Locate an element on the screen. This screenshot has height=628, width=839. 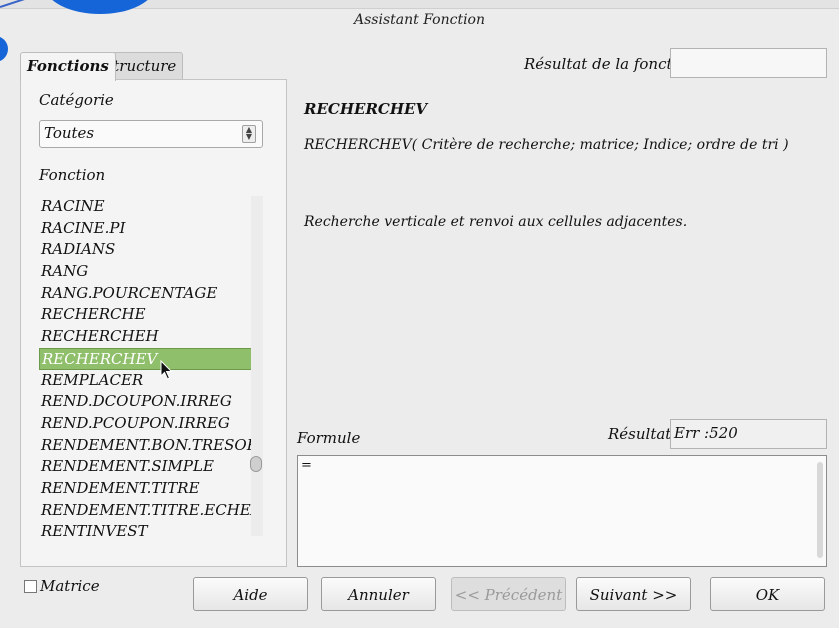
formula-scrollbar is located at coordinates (820, 510).